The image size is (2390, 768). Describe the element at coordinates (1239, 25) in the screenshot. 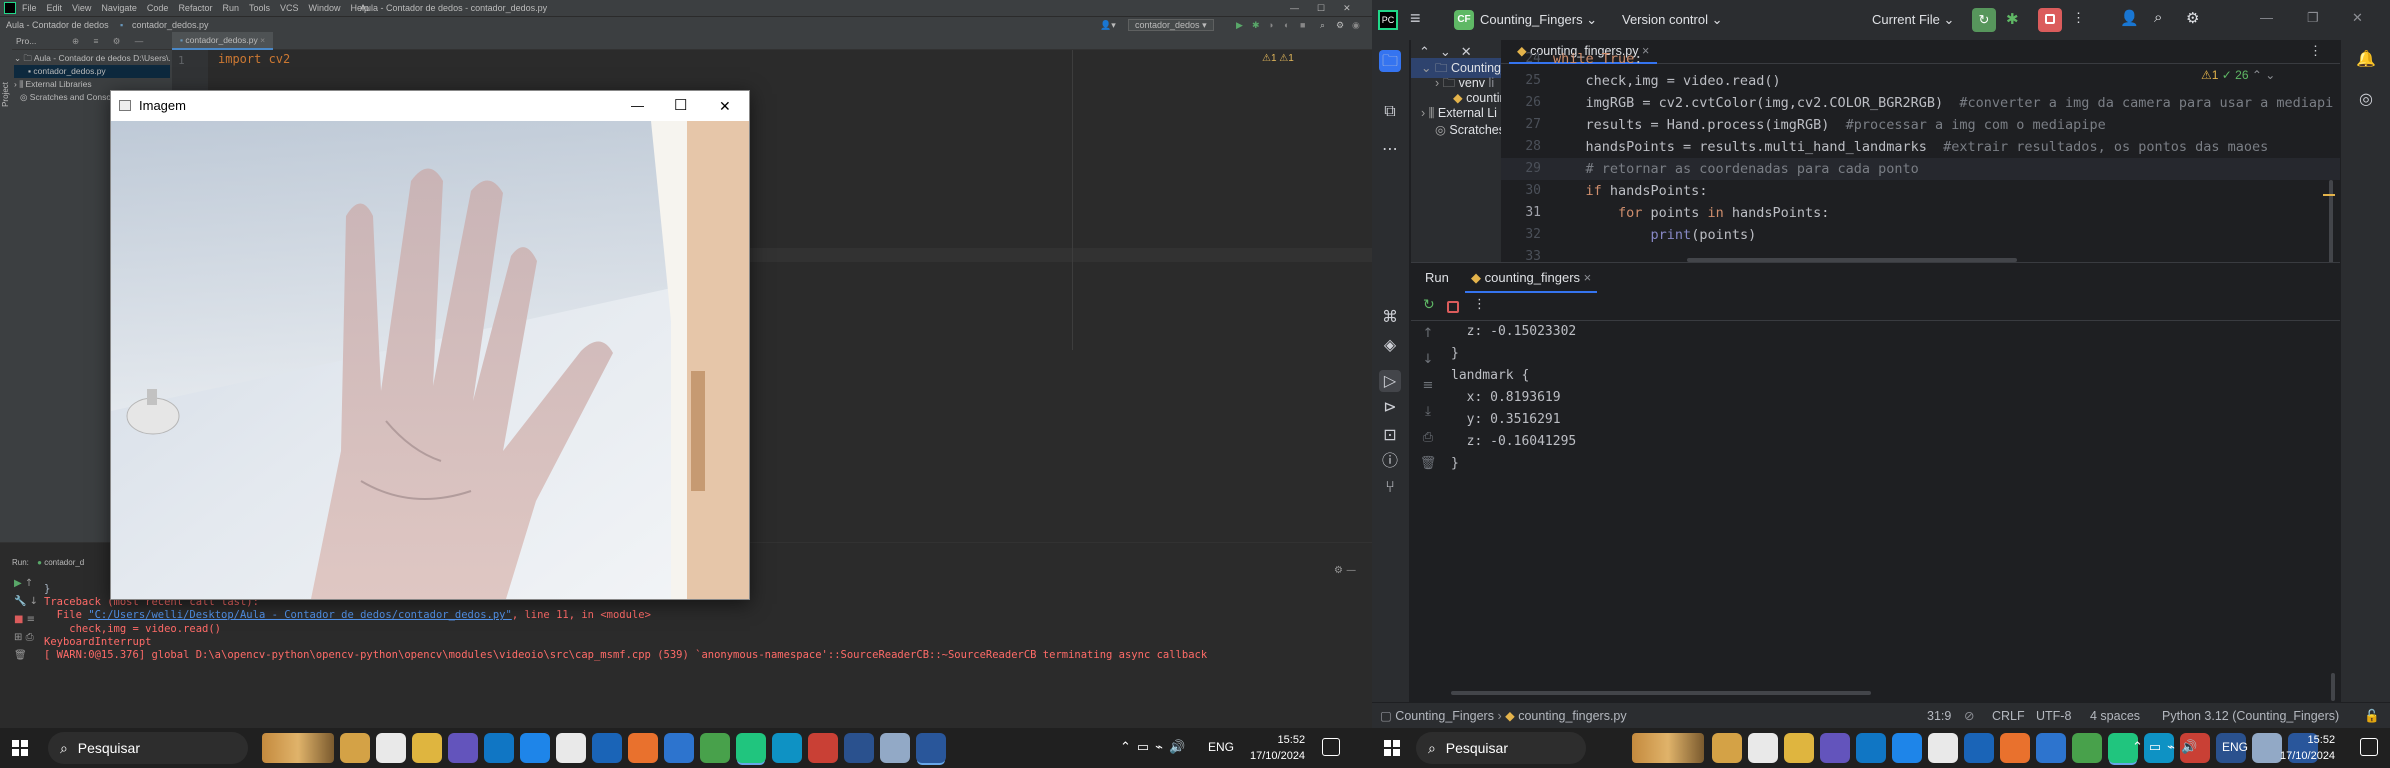

I see `run-icon: ▶` at that location.